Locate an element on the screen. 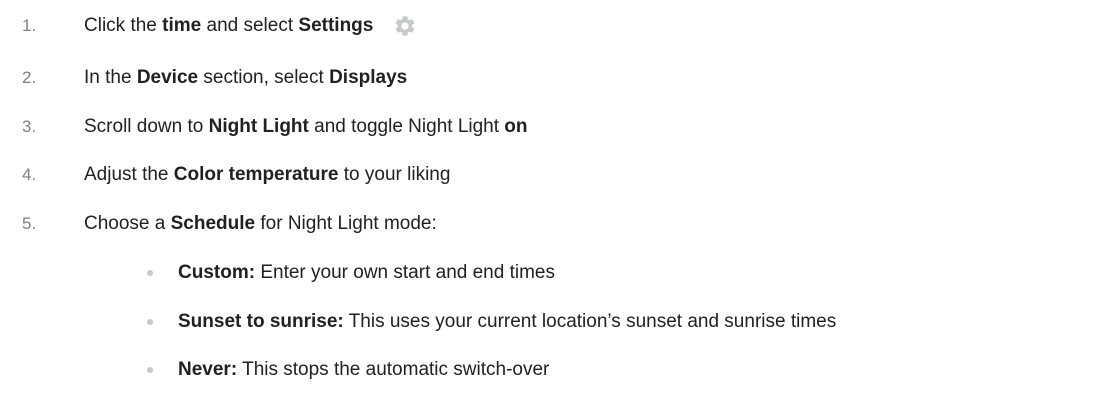 The width and height of the screenshot is (1097, 404). step-number: 3. is located at coordinates (29, 126).